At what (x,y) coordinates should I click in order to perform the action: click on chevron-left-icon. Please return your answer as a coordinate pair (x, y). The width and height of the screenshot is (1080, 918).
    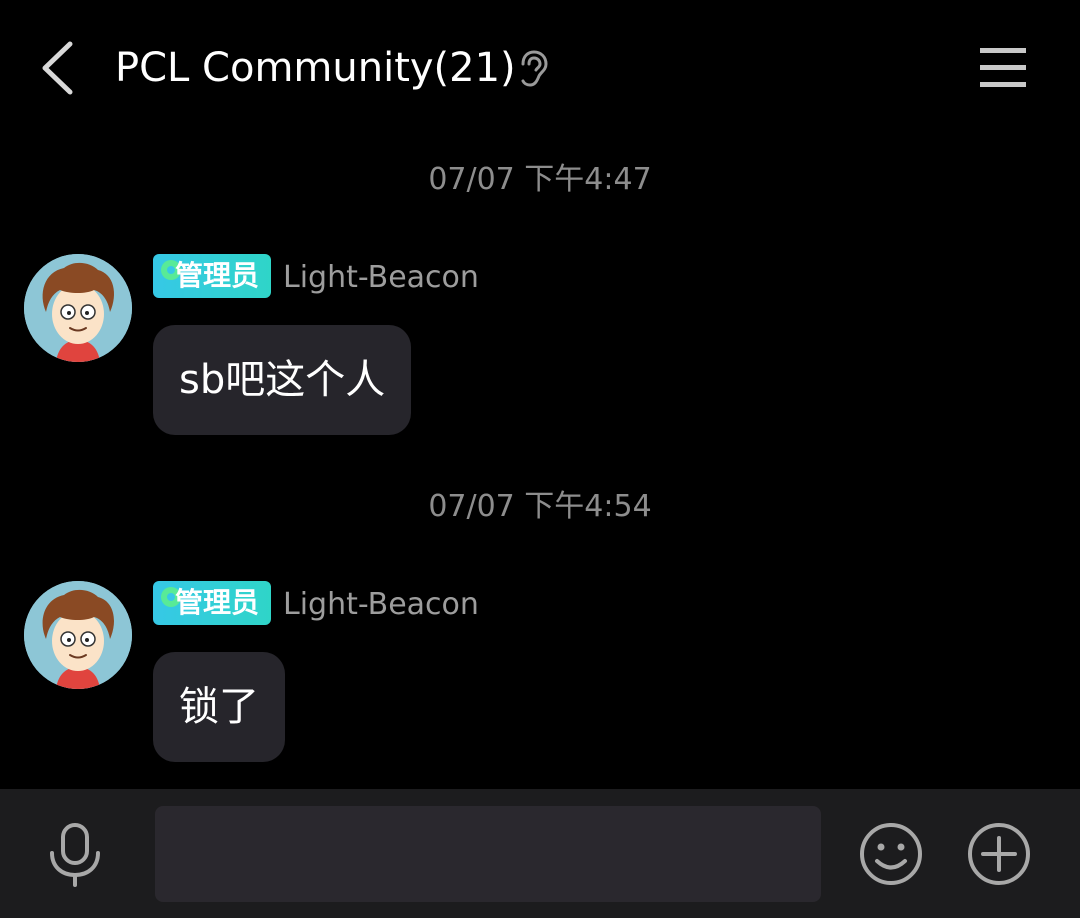
    Looking at the image, I should click on (57, 68).